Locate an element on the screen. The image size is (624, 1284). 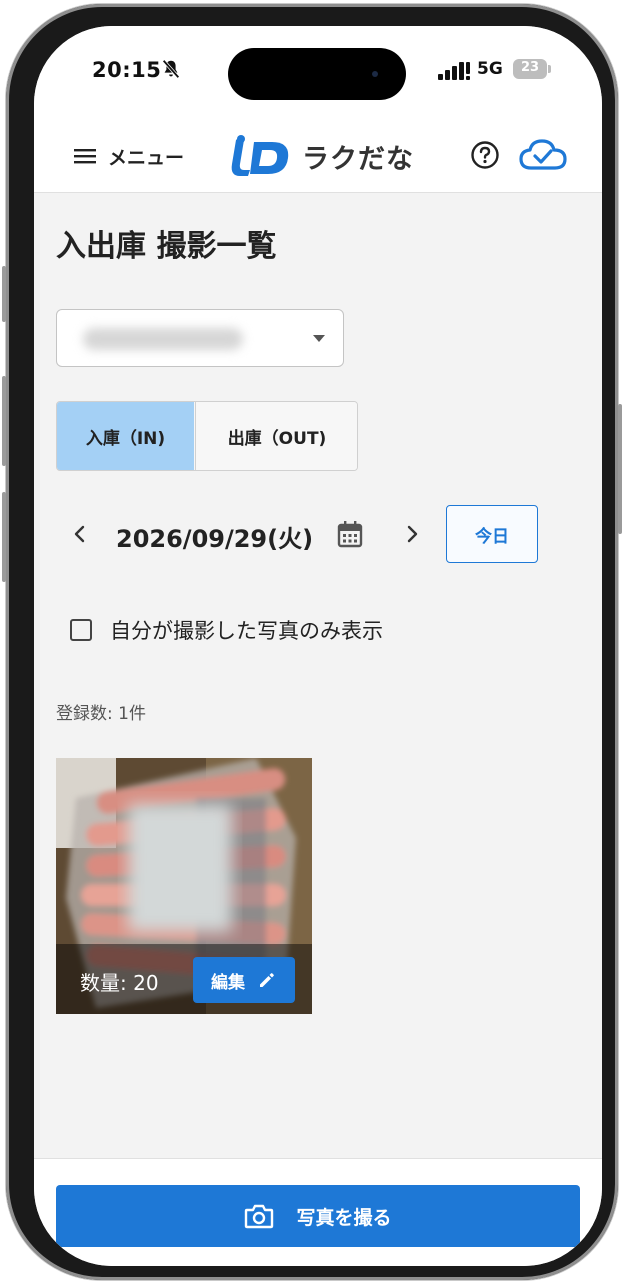
bottom-bar: 写真を撮る is located at coordinates (318, 1212).